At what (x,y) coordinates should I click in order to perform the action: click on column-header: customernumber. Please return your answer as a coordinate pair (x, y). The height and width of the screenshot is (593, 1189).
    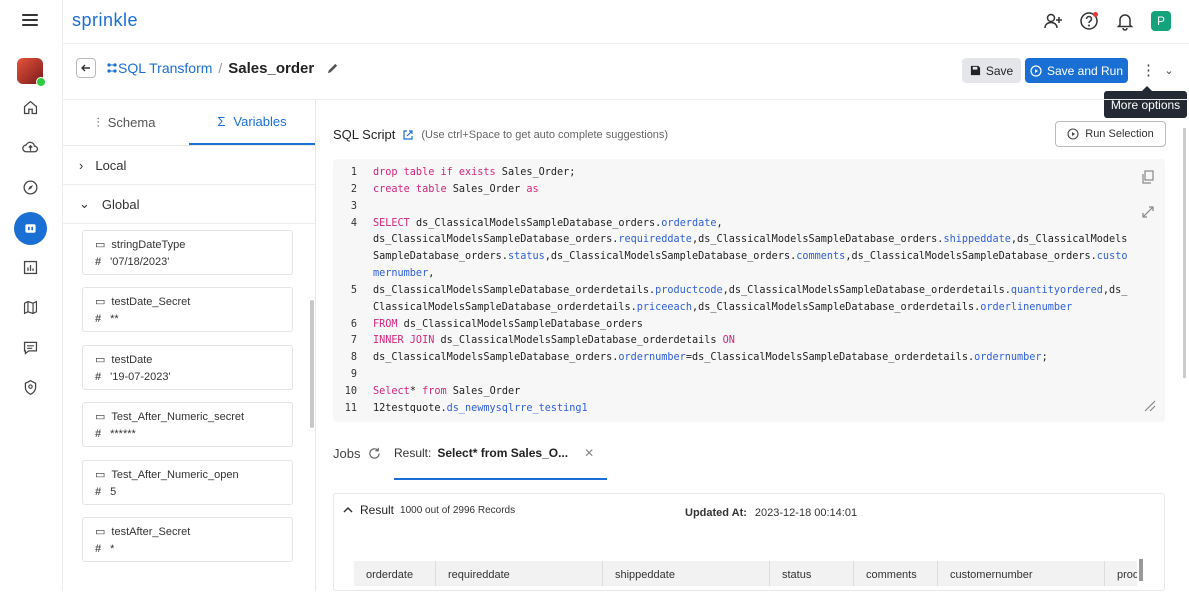
    Looking at the image, I should click on (1021, 573).